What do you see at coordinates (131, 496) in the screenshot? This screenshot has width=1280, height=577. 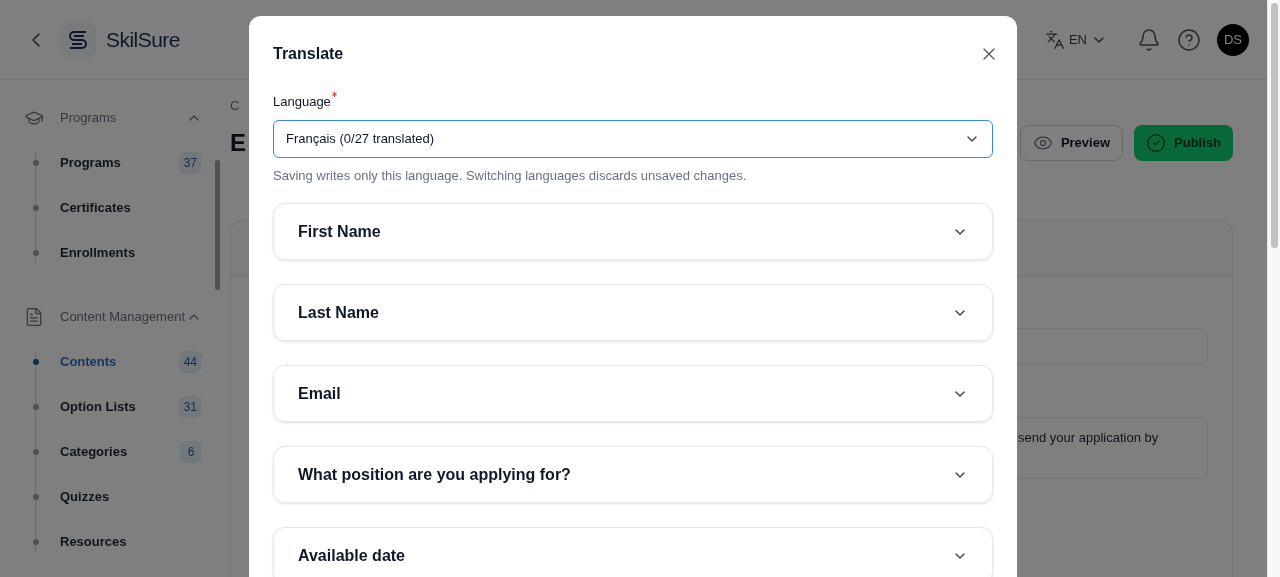 I see `nav-item: Quizzes` at bounding box center [131, 496].